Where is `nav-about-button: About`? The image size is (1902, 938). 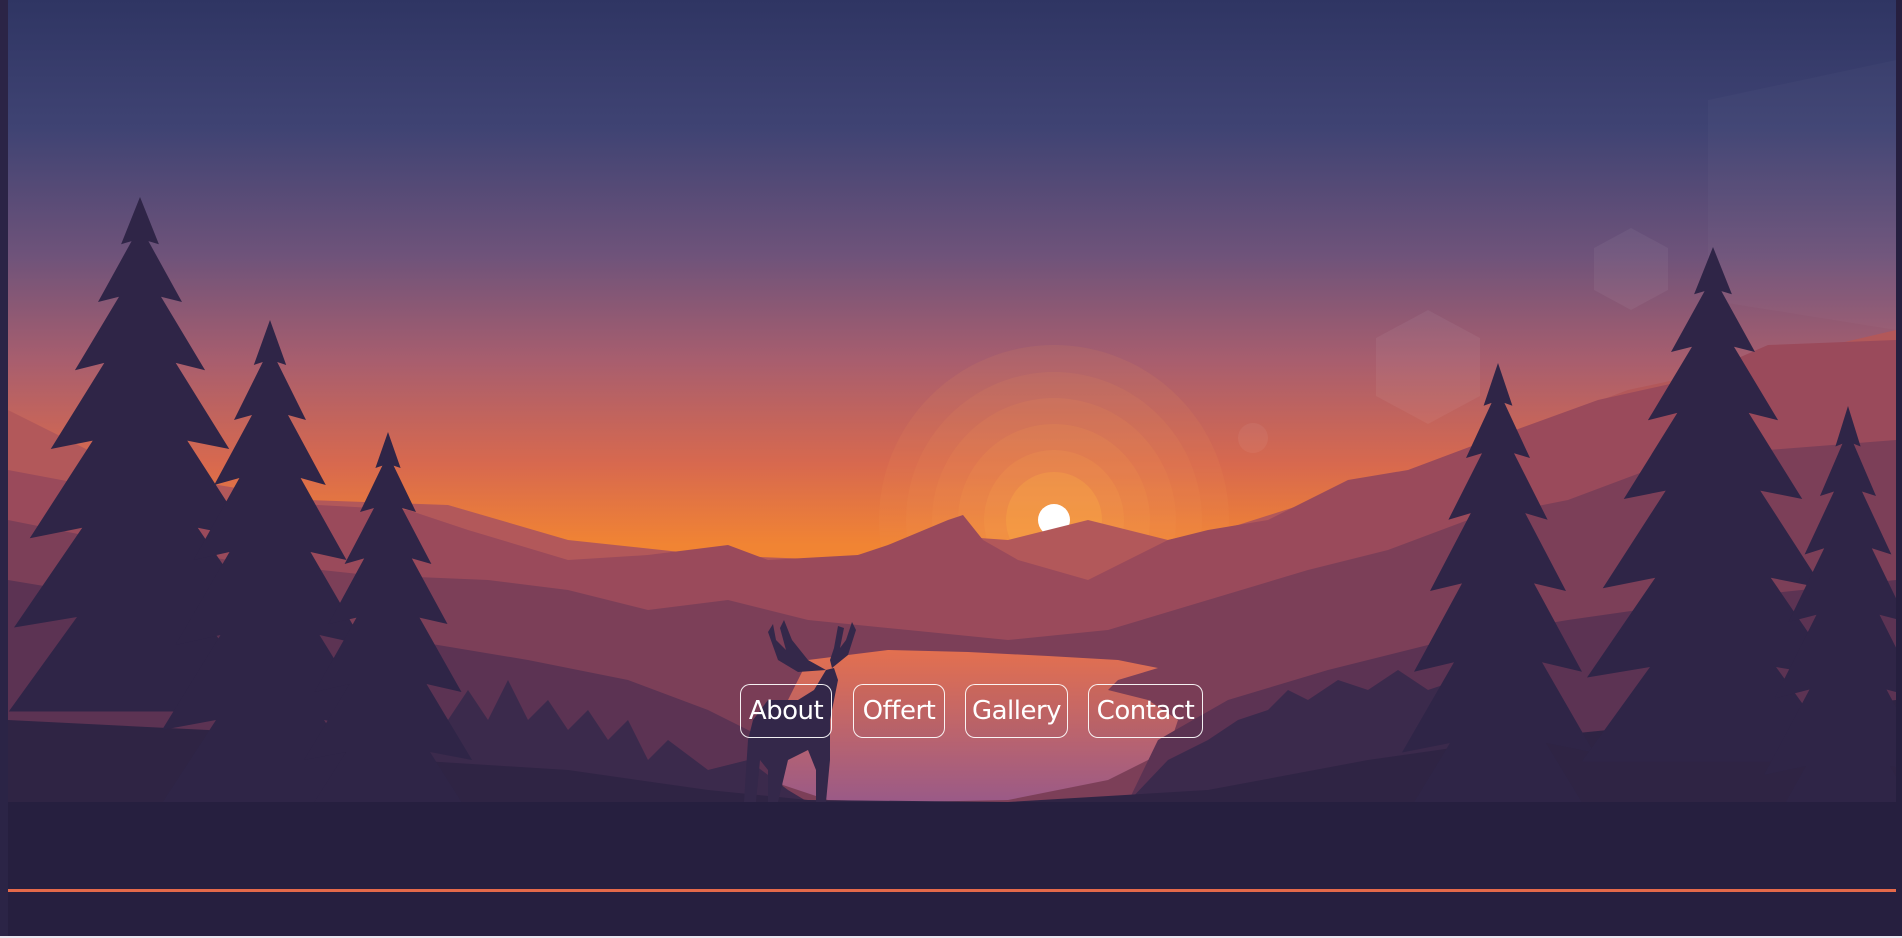 nav-about-button: About is located at coordinates (786, 711).